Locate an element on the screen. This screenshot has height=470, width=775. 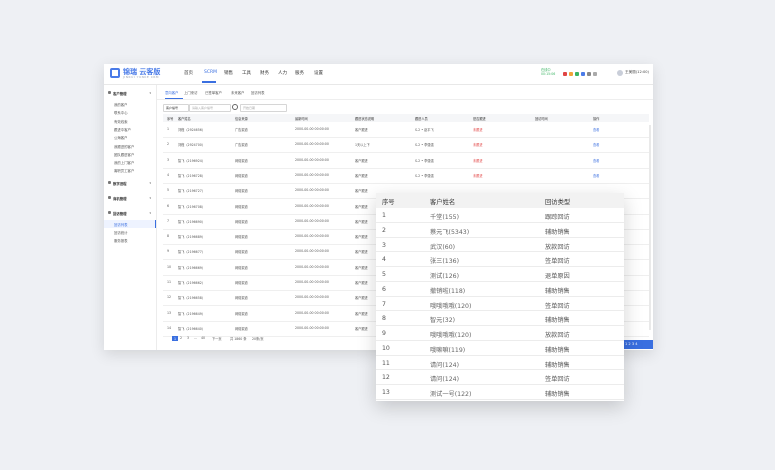
pagination-item: 40 is located at coordinates (203, 338).